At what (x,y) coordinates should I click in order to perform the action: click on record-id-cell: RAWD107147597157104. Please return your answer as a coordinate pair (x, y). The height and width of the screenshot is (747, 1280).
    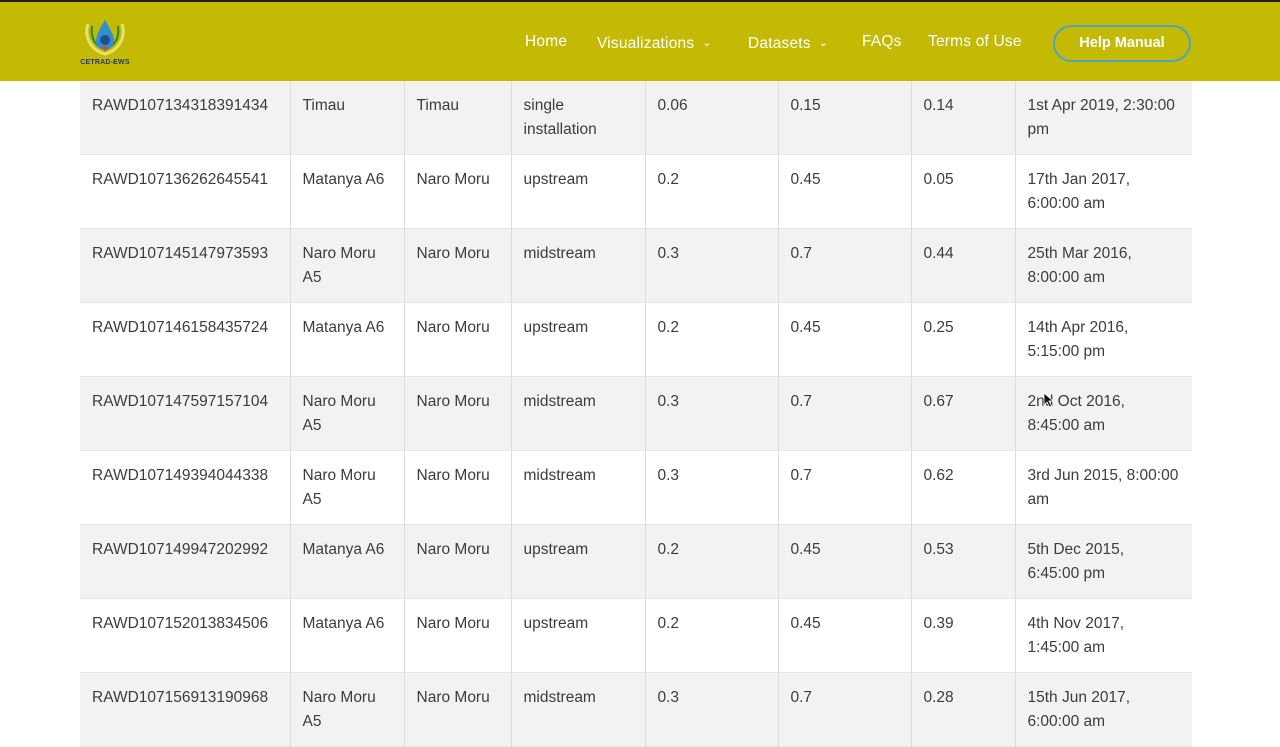
    Looking at the image, I should click on (185, 413).